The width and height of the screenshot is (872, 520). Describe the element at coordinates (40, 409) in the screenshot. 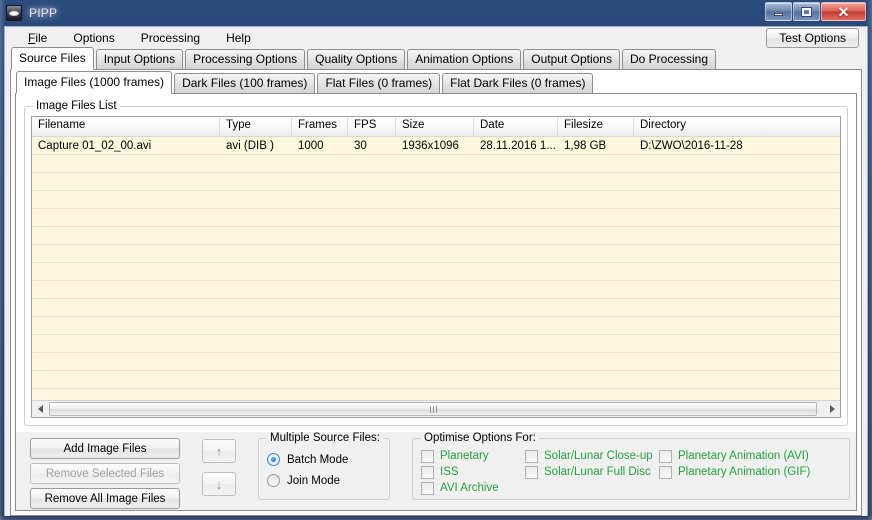

I see `scroll-left-arrow-icon` at that location.